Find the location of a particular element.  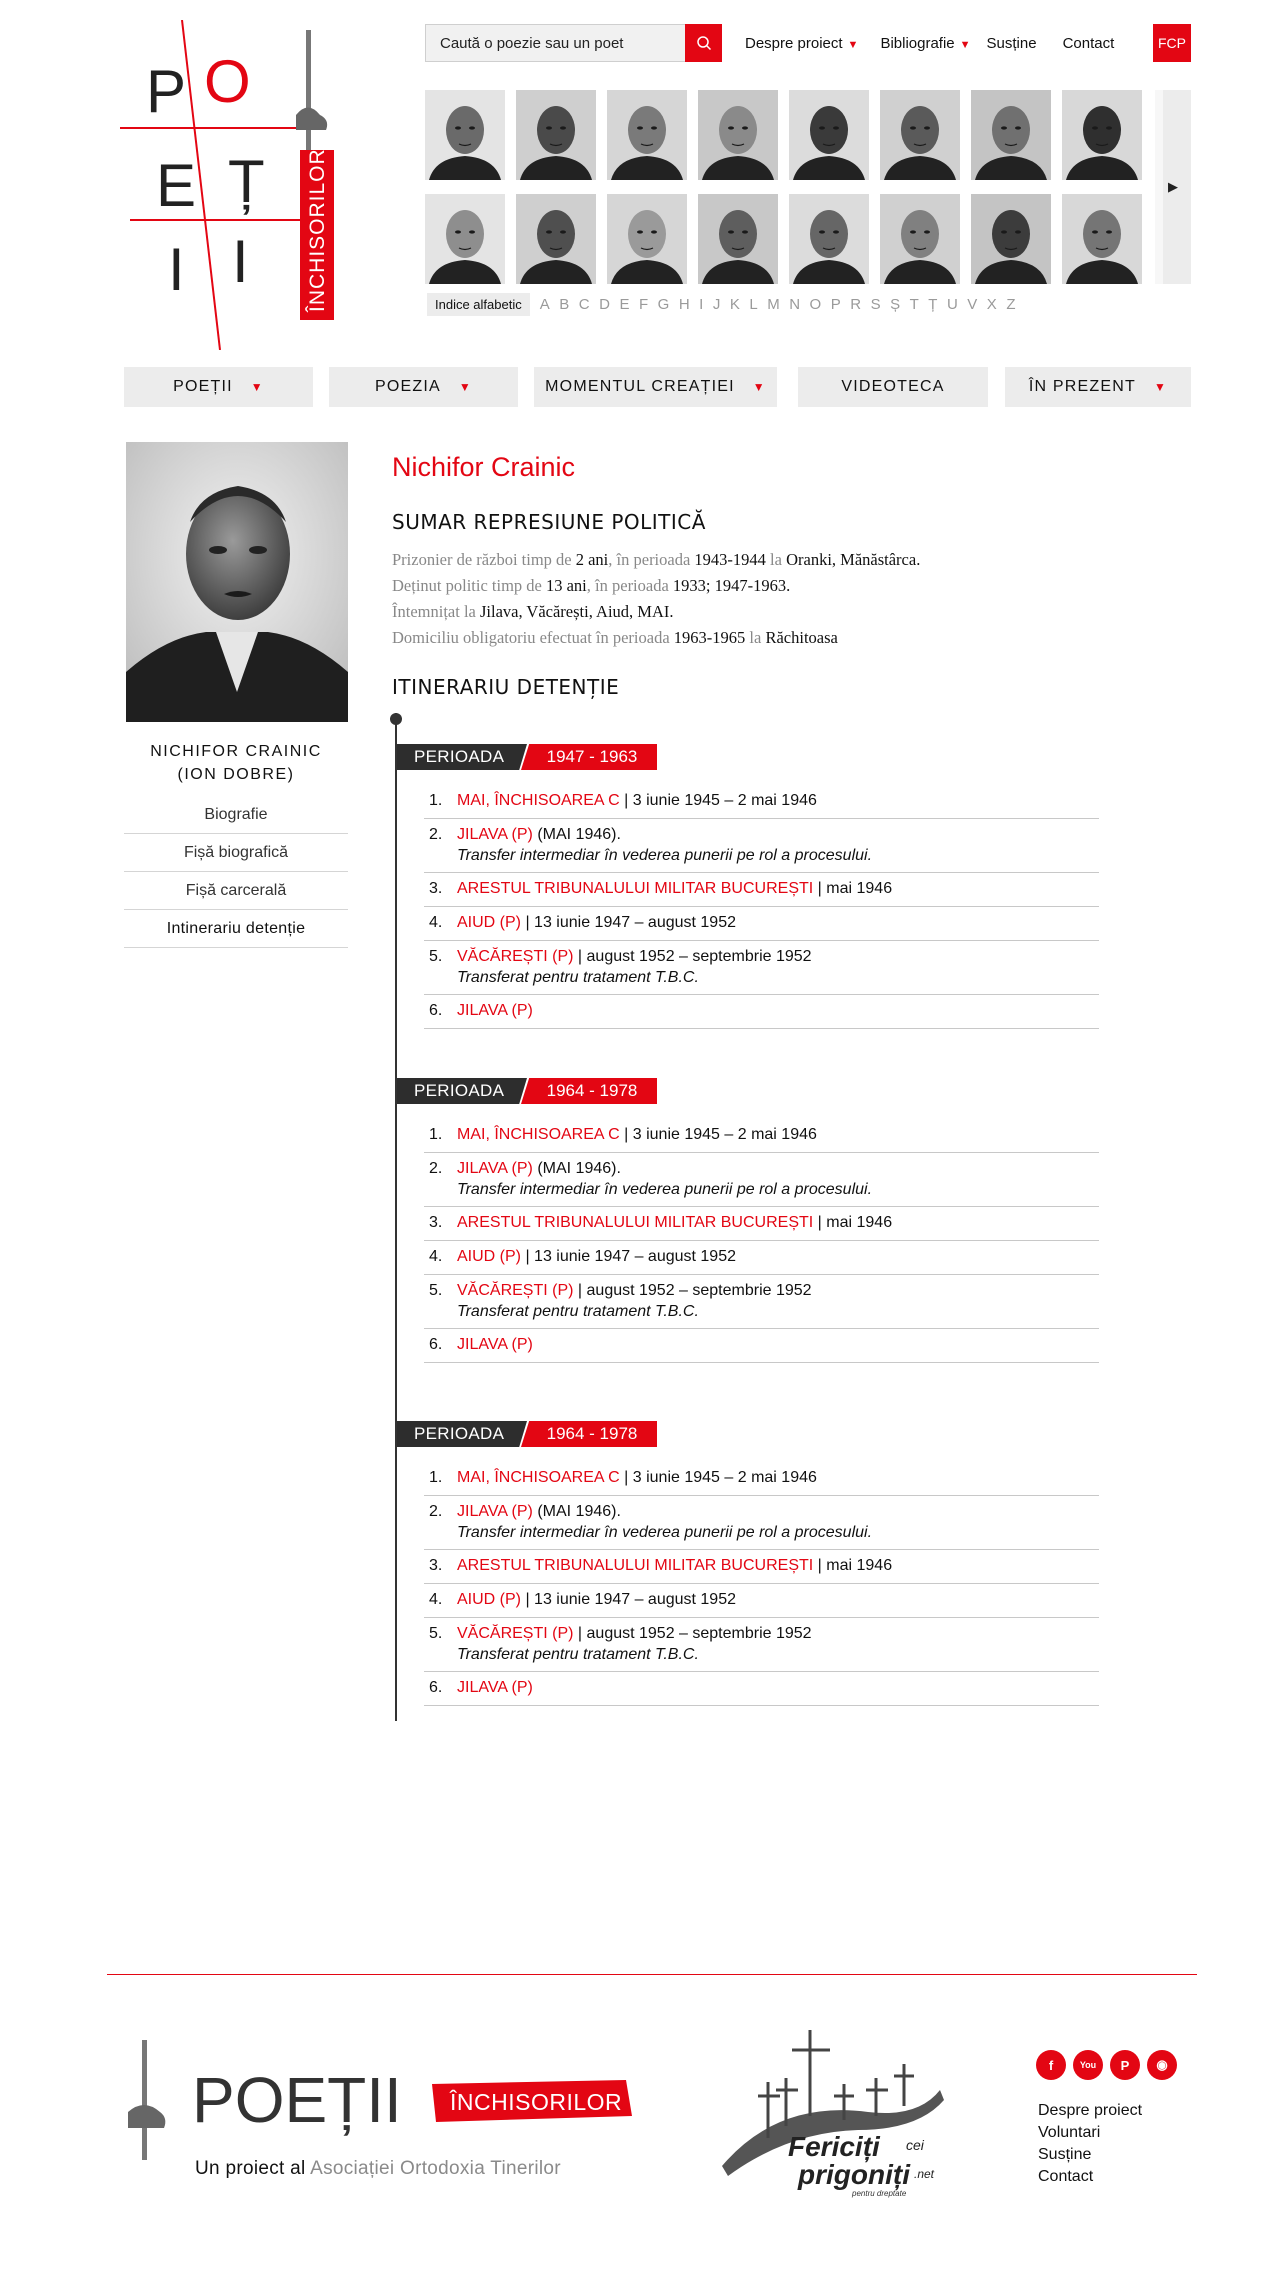

footer-link: Despre proiect is located at coordinates (1090, 2111).